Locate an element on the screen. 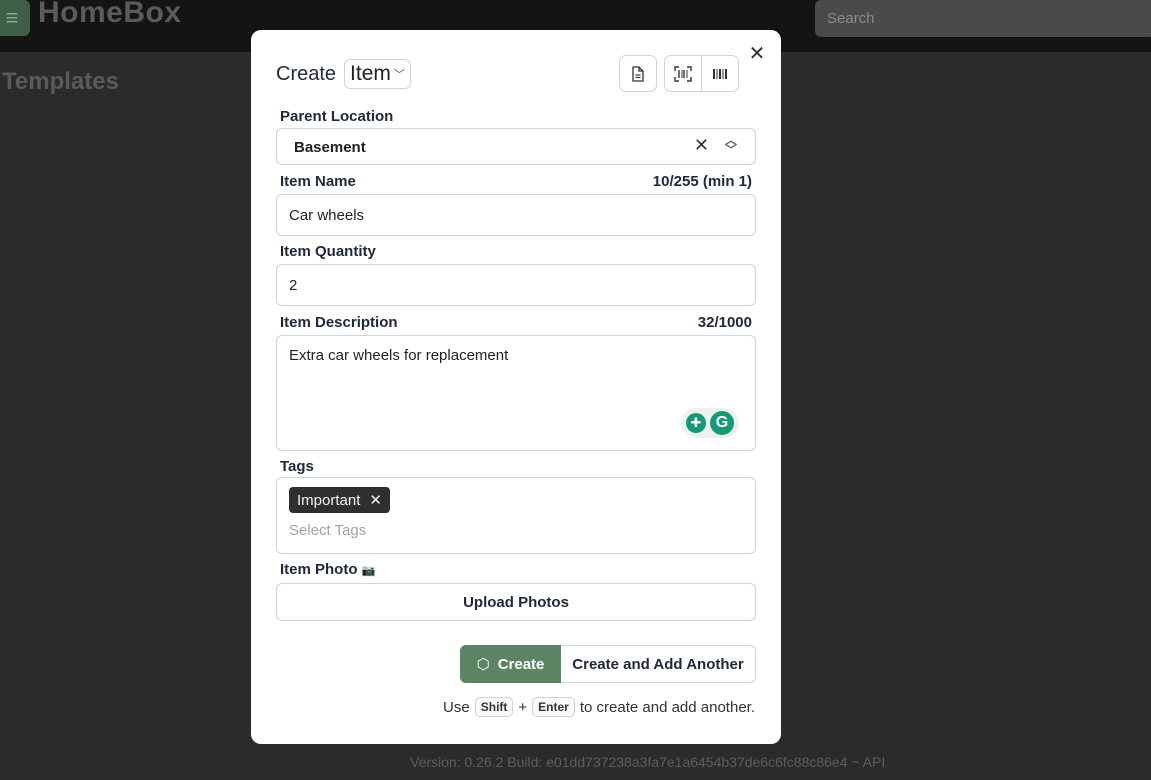 This screenshot has width=1151, height=780. camera-icon: 📷 is located at coordinates (368, 571).